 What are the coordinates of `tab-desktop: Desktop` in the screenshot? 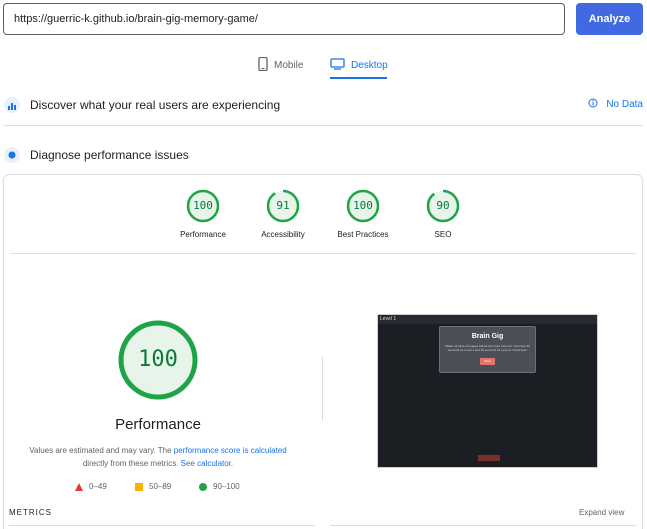 It's located at (359, 65).